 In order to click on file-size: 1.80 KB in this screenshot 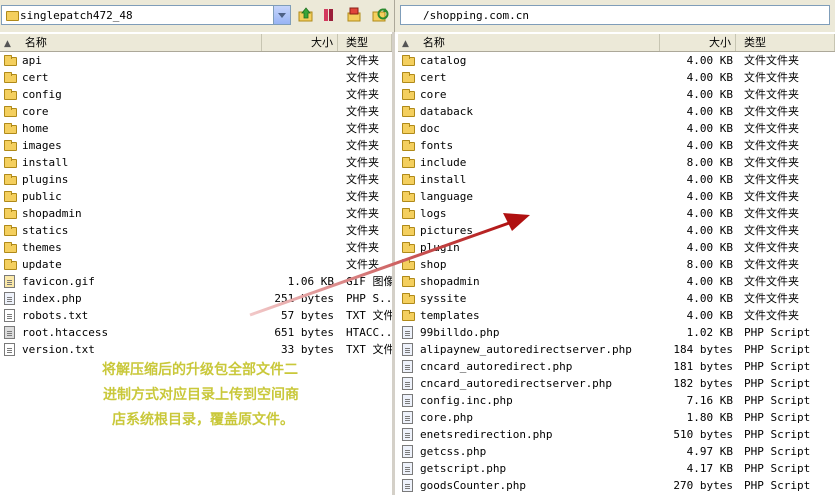, I will do `click(709, 417)`.